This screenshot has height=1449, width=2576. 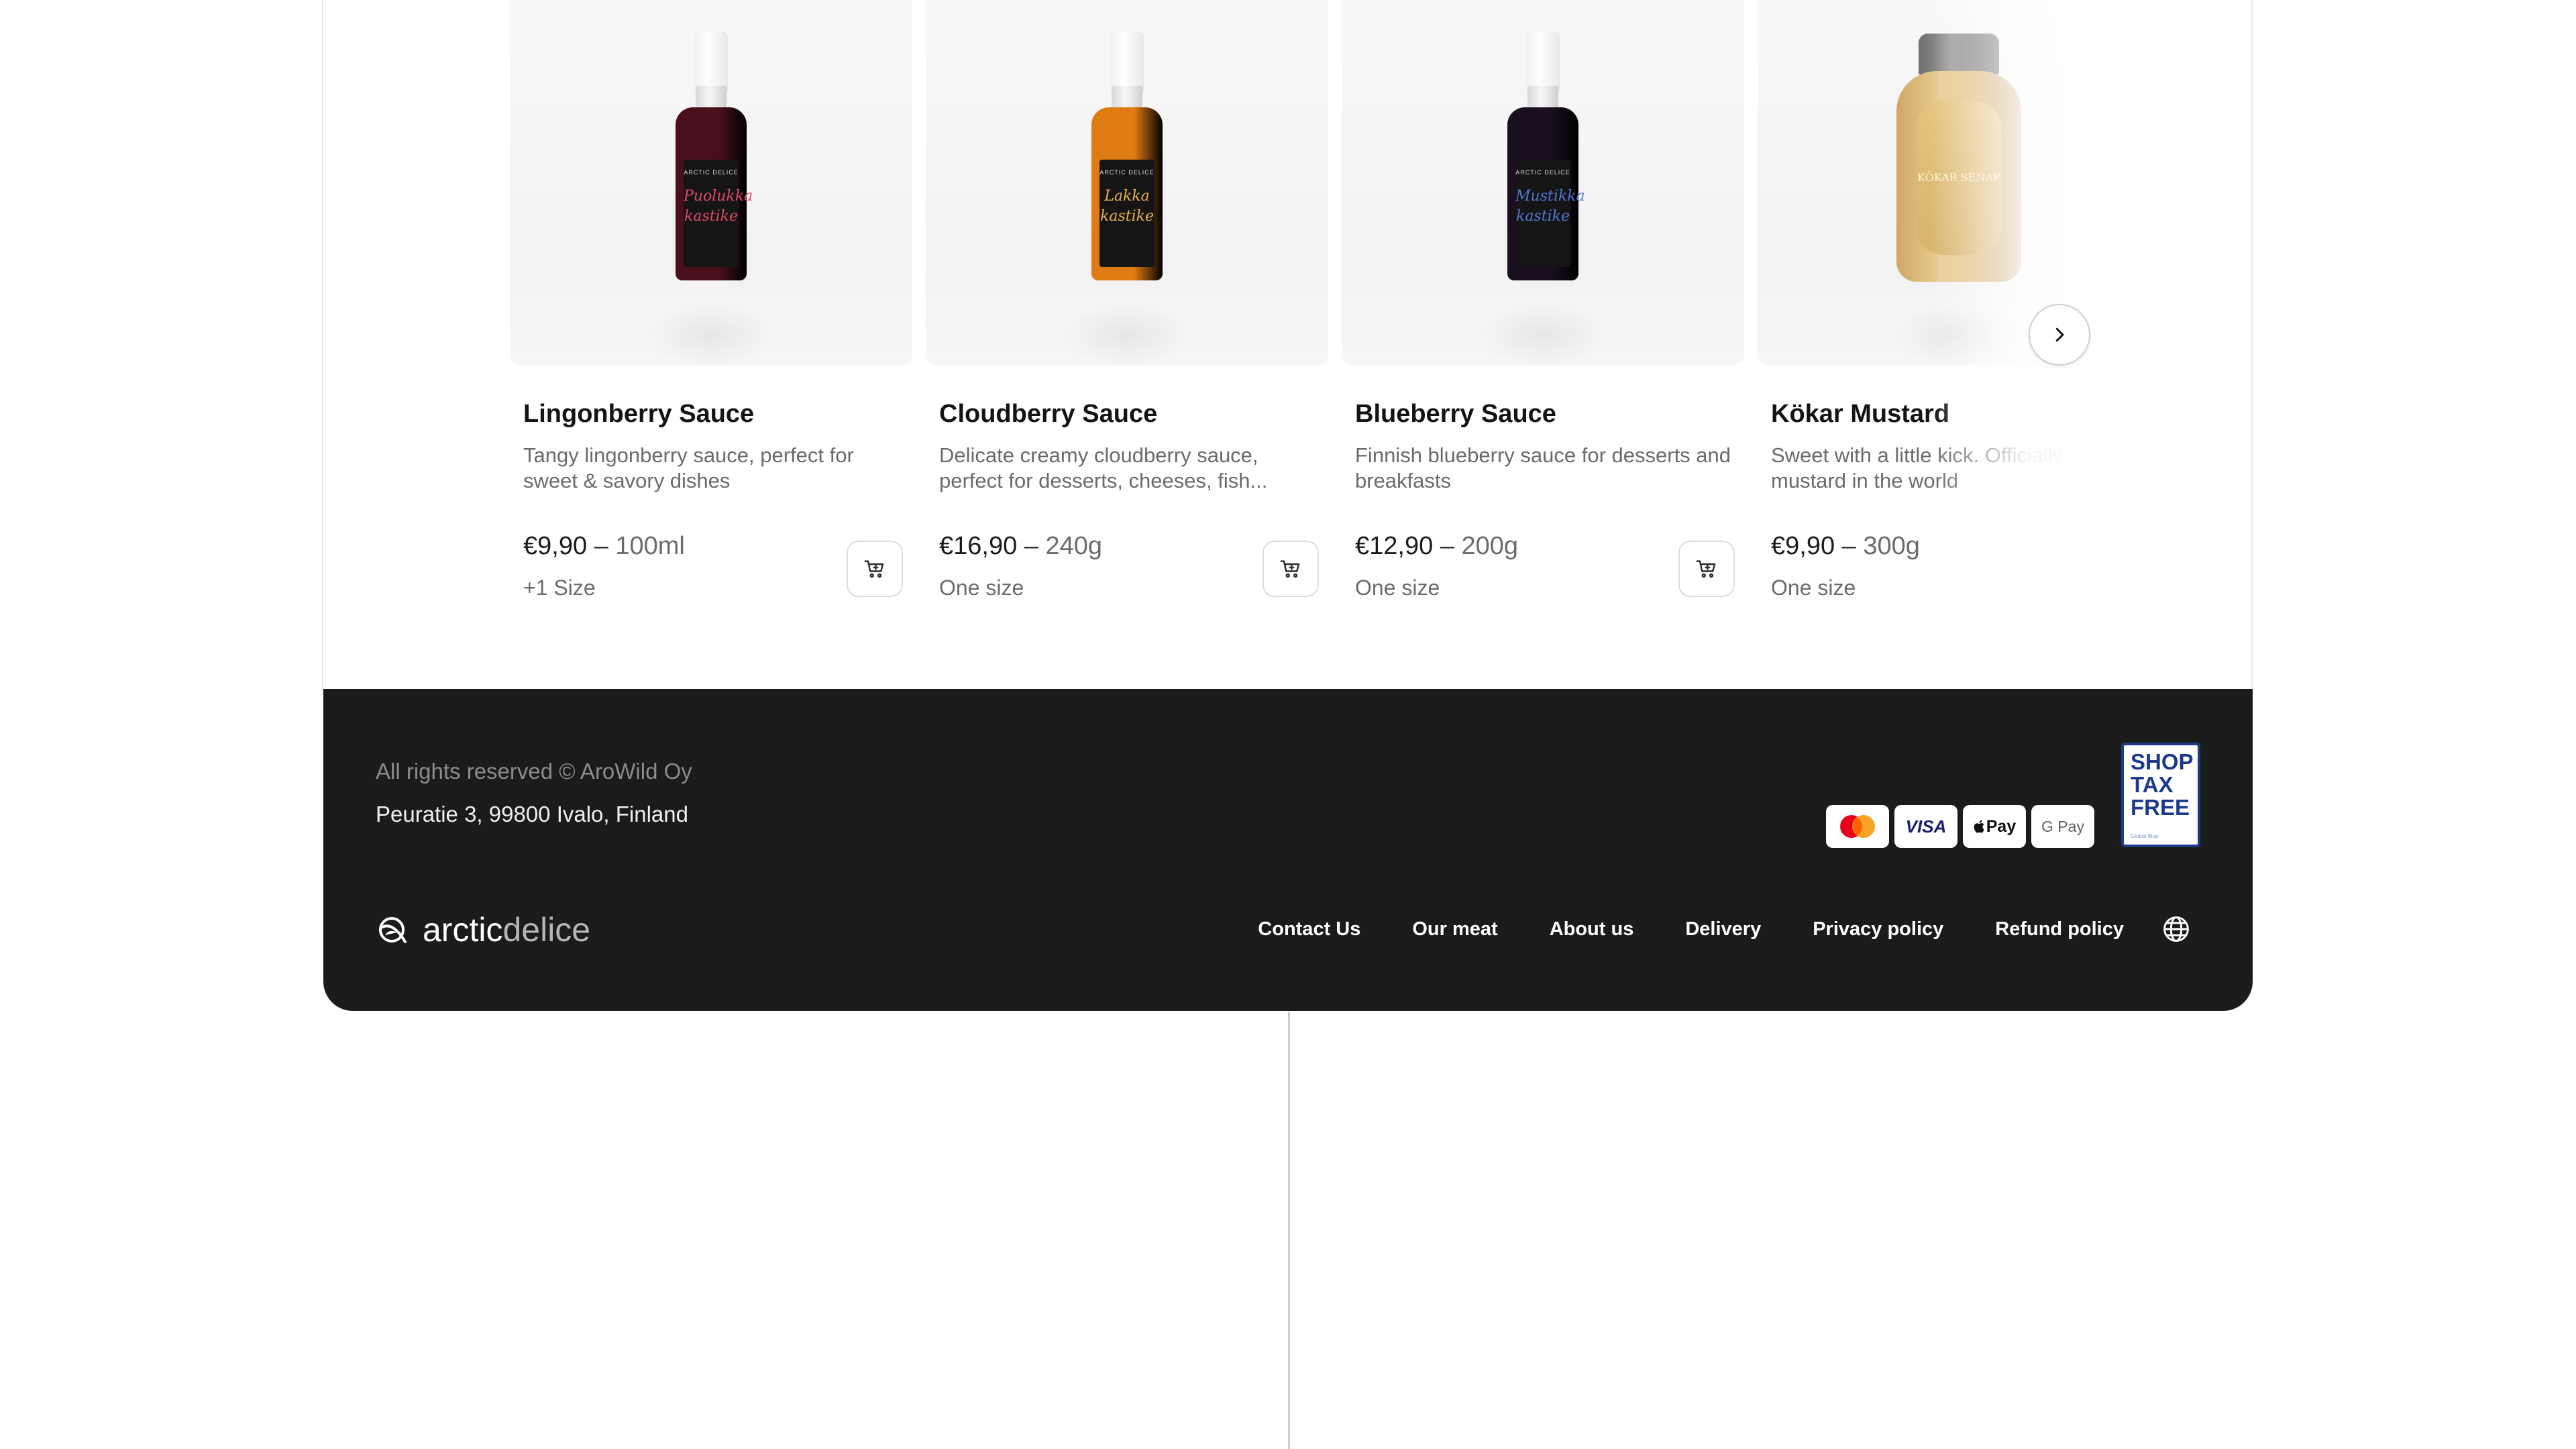 I want to click on product-image: ARCTIC DELICE Puolukka kastike, so click(x=711, y=183).